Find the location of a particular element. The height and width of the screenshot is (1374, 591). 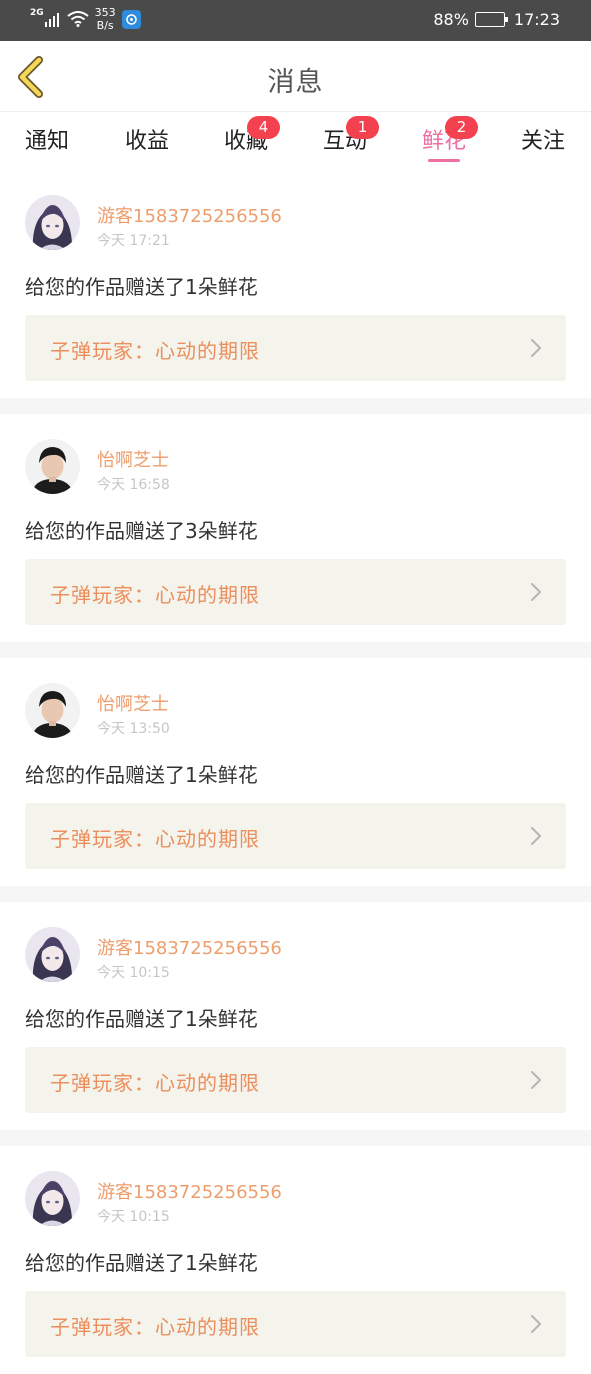

page-title: 消息 is located at coordinates (295, 82).